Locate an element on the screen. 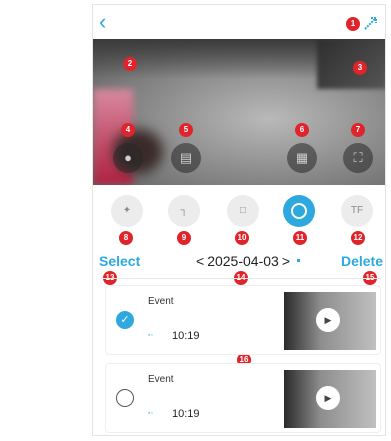 The width and height of the screenshot is (391, 441). screenshot-button: ▤ is located at coordinates (186, 158).